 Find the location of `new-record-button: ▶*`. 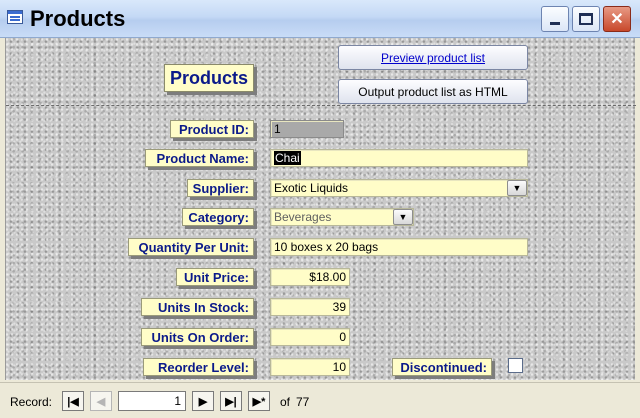

new-record-button: ▶* is located at coordinates (259, 401).